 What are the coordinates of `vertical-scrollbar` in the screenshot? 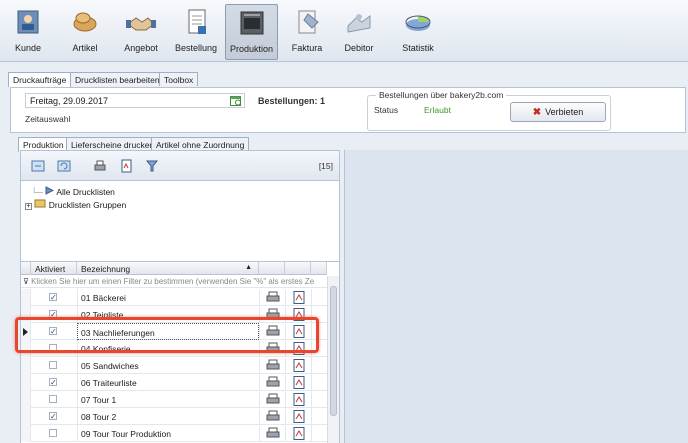 It's located at (333, 359).